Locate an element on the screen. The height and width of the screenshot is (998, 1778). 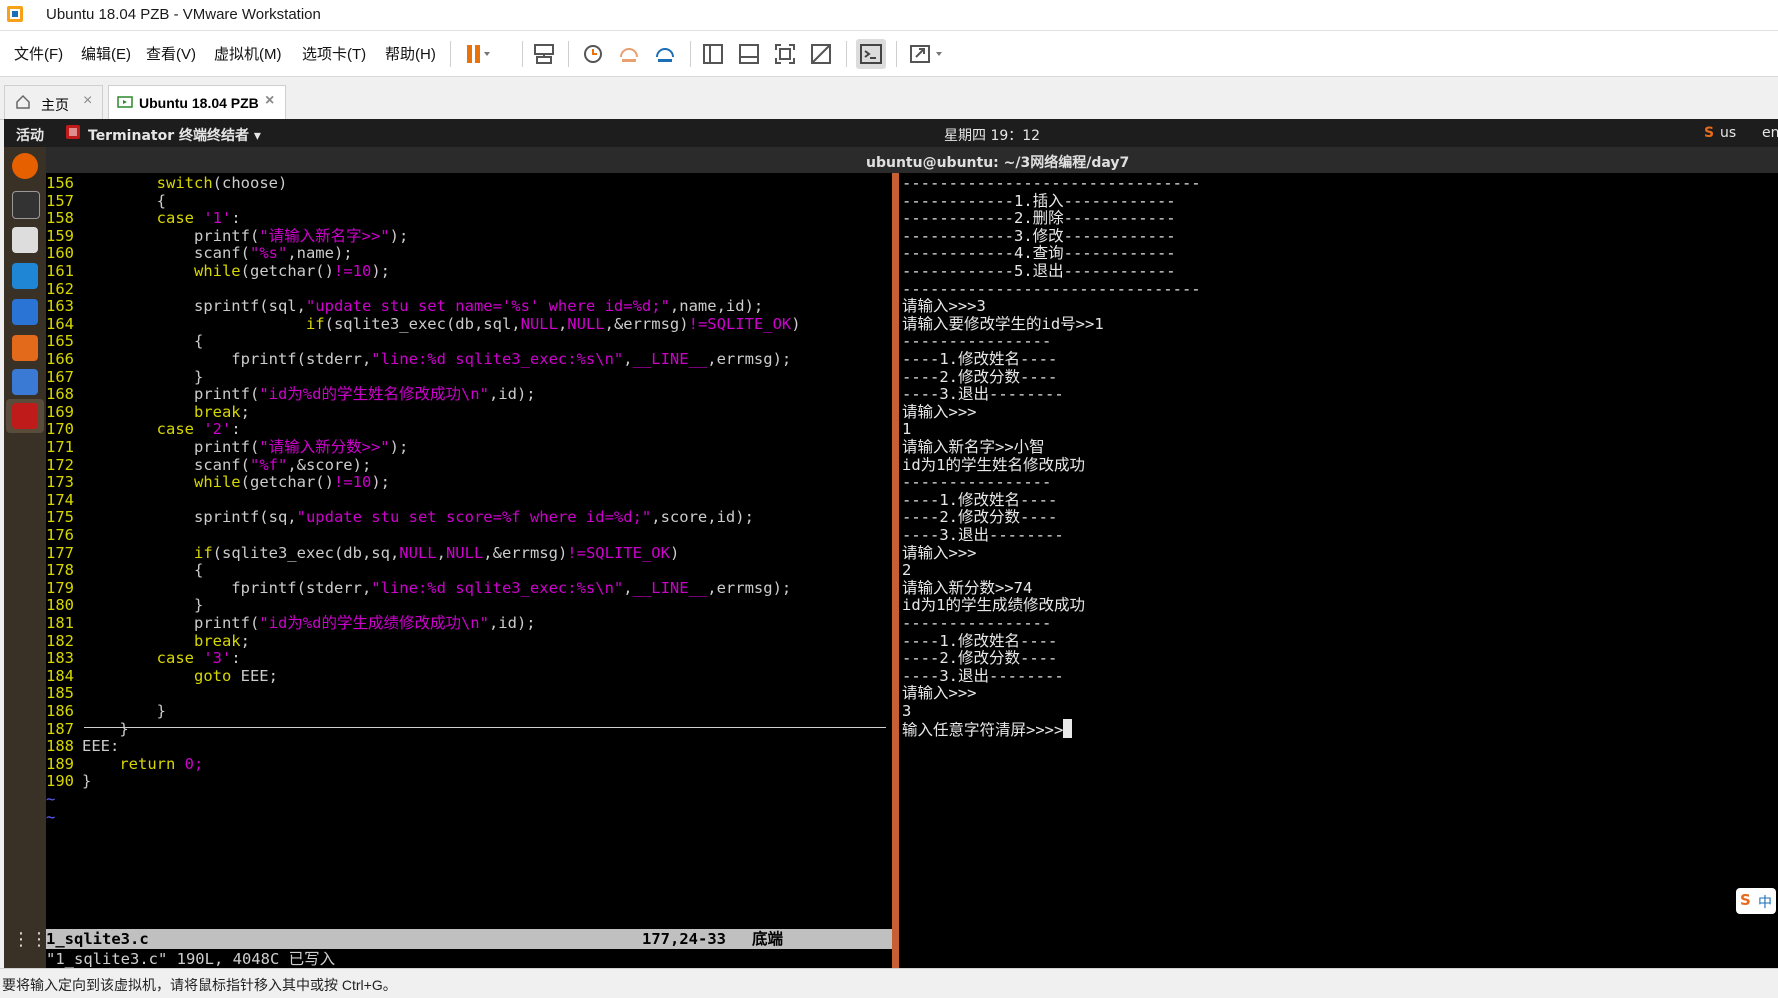
stretch-icon is located at coordinates (926, 54).